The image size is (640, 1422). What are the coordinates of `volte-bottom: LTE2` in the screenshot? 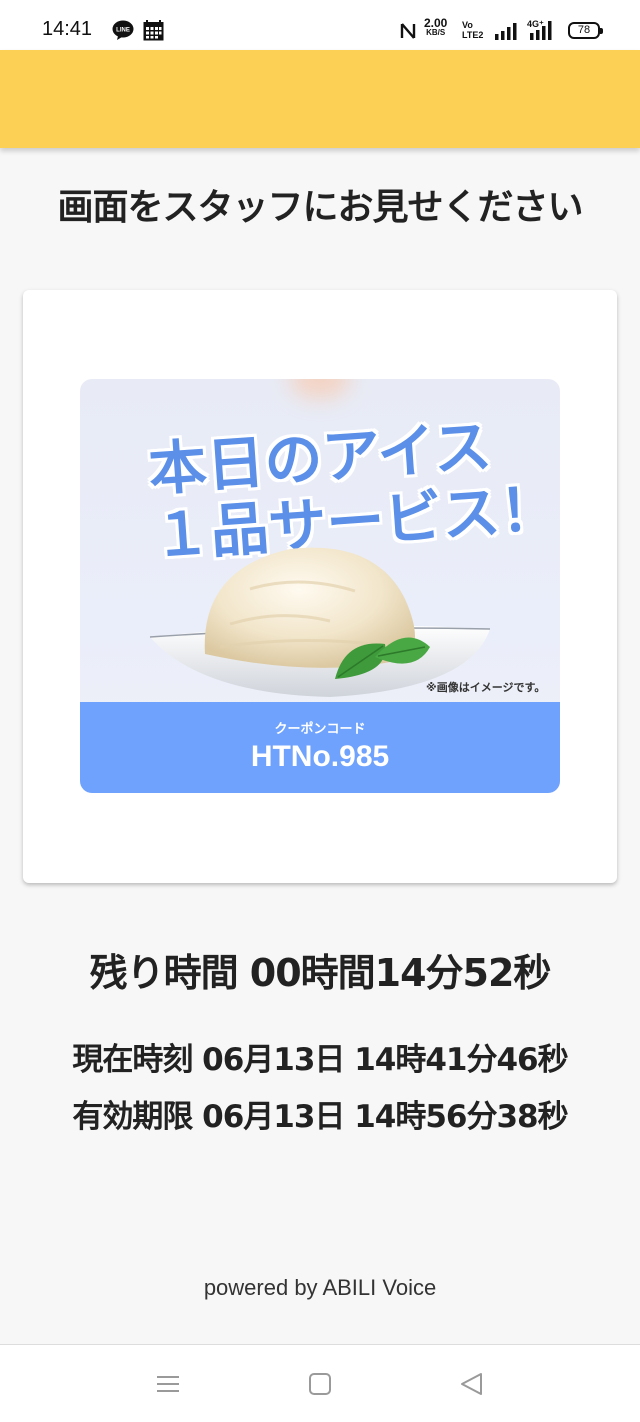 It's located at (473, 35).